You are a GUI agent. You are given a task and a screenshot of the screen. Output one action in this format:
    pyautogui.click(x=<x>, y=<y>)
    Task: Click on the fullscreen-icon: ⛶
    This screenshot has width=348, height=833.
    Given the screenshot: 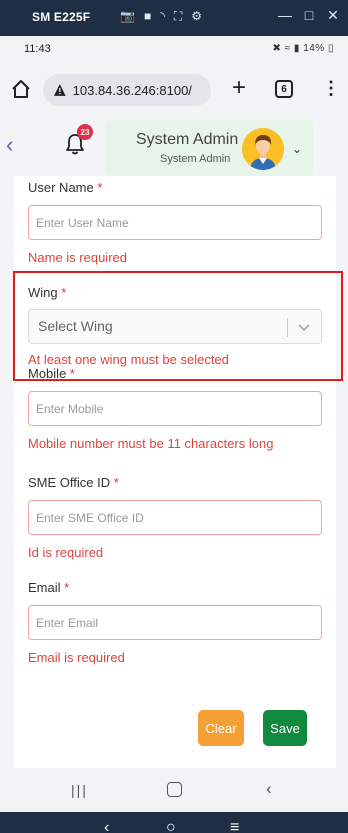 What is the action you would take?
    pyautogui.click(x=178, y=16)
    